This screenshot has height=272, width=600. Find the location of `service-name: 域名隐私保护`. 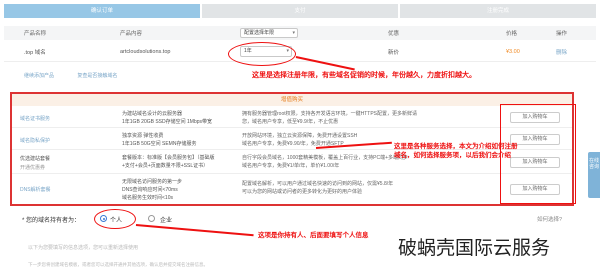

service-name: 域名隐私保护 is located at coordinates (35, 141).